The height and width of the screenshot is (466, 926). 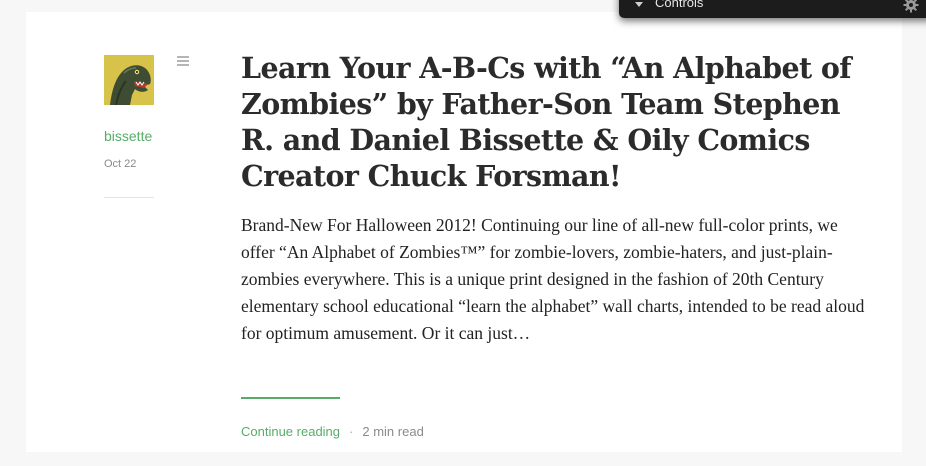 I want to click on hamburger-menu-icon, so click(x=183, y=61).